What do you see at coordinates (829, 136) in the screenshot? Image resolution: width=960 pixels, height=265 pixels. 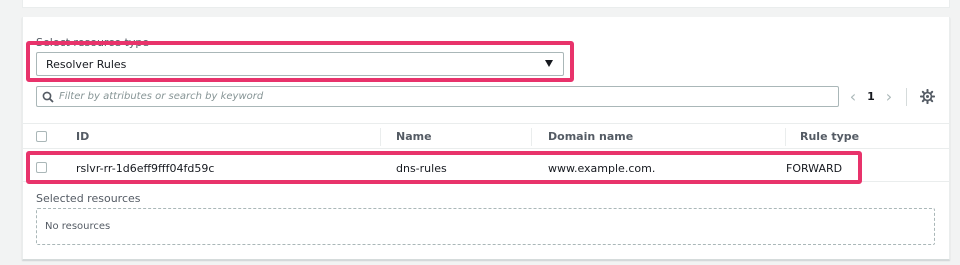 I see `column-header-rule-type: Rule type` at bounding box center [829, 136].